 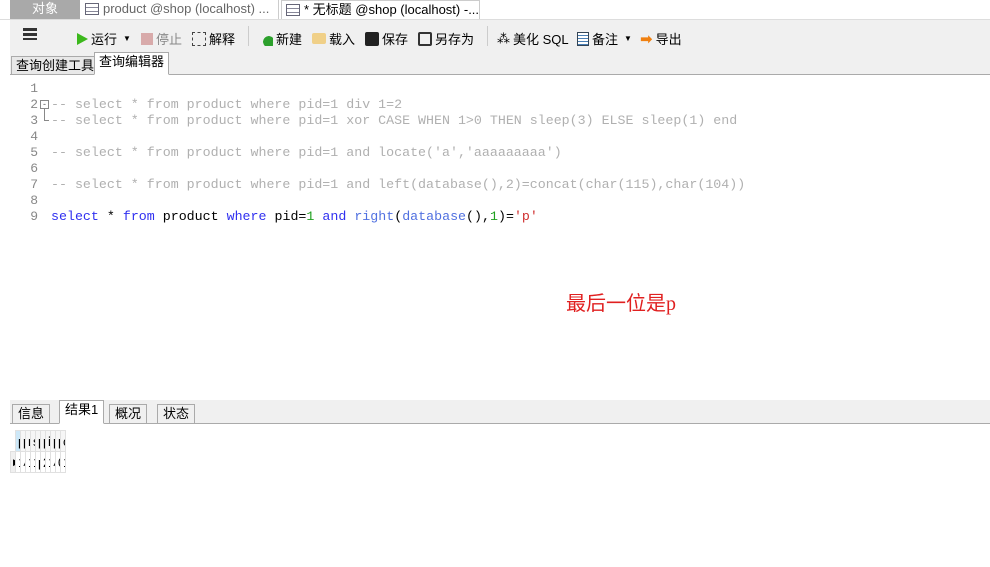 I want to click on save-as-button: 另存为, so click(x=446, y=38).